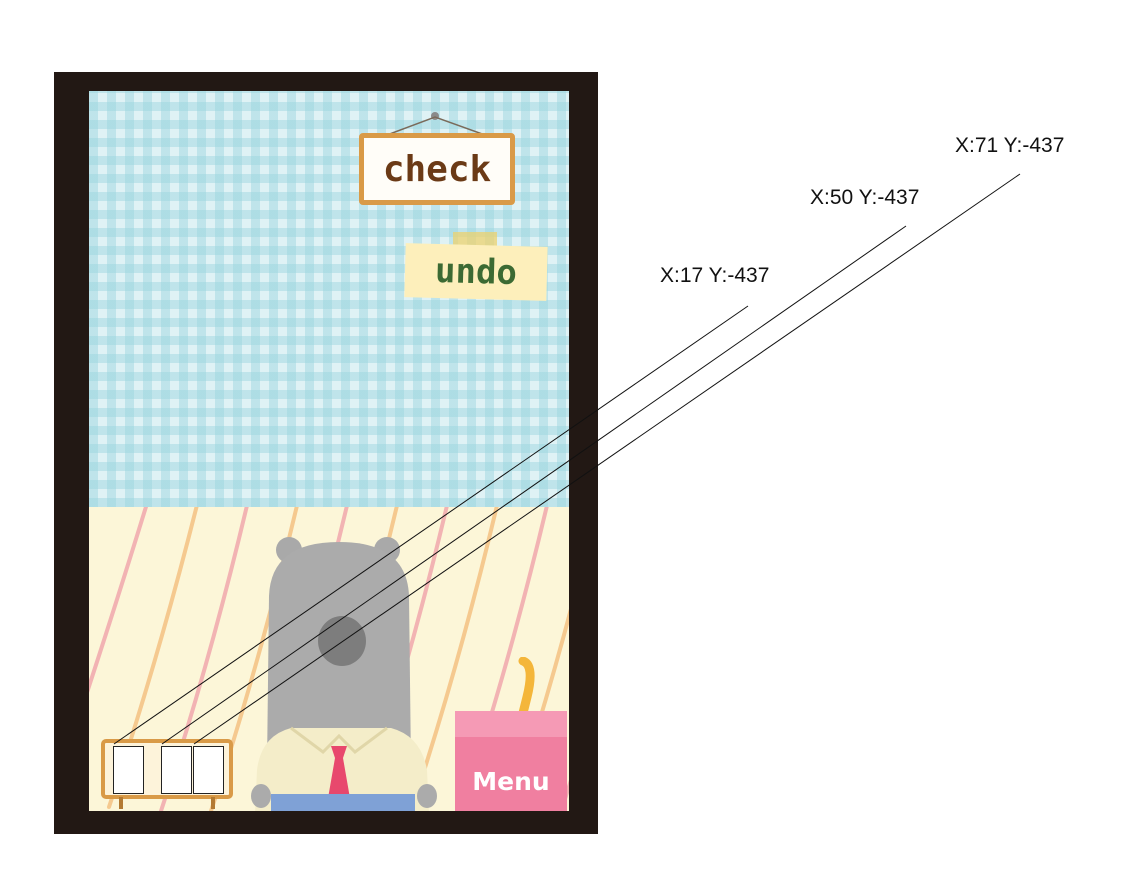 Image resolution: width=1148 pixels, height=892 pixels. I want to click on bear-character, so click(344, 674).